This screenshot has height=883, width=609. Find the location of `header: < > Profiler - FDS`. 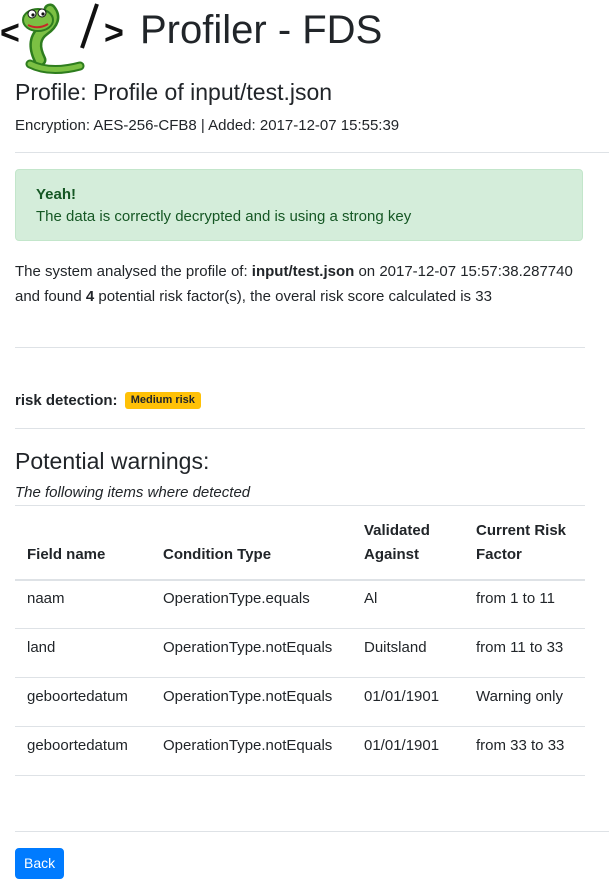

header: < > Profiler - FDS is located at coordinates (304, 38).